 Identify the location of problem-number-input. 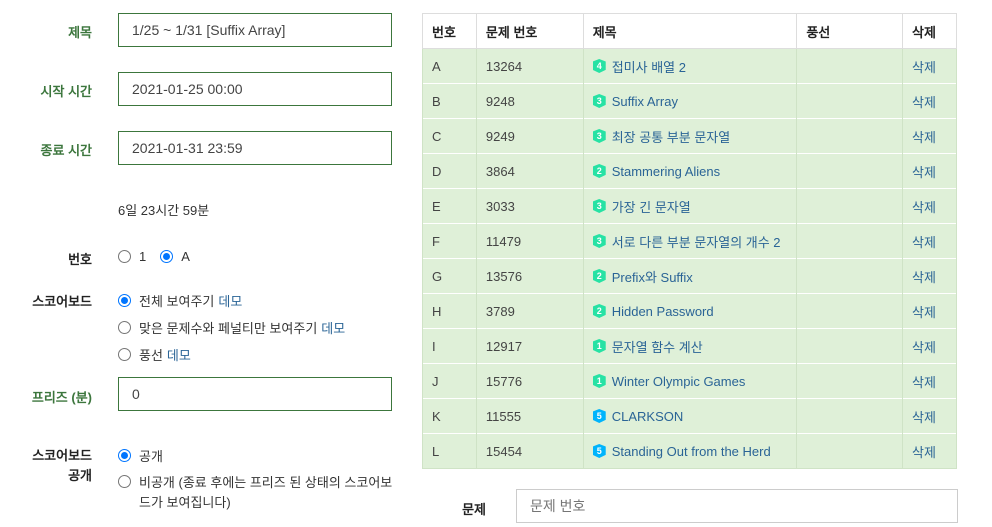
(737, 506).